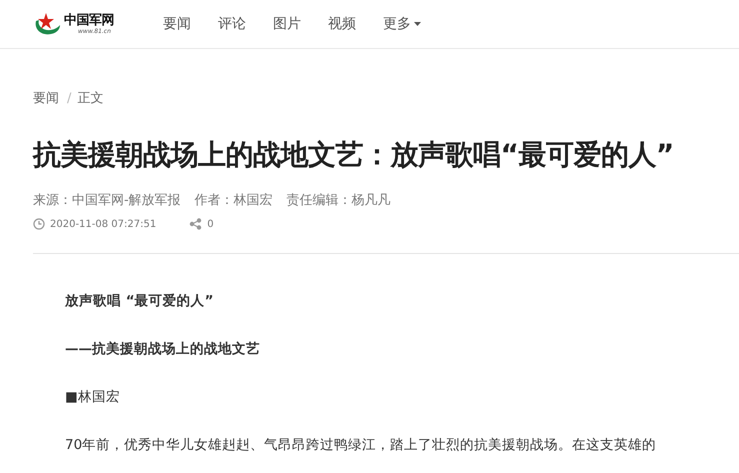  I want to click on share-icon, so click(195, 224).